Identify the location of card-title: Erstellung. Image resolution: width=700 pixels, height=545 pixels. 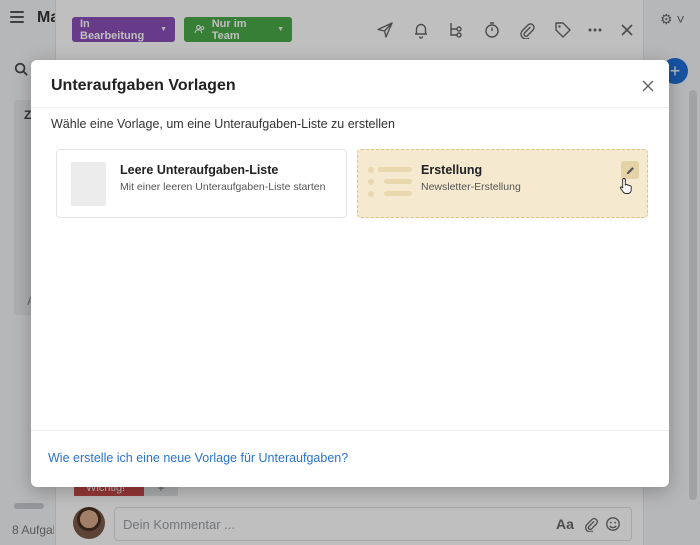
(452, 170).